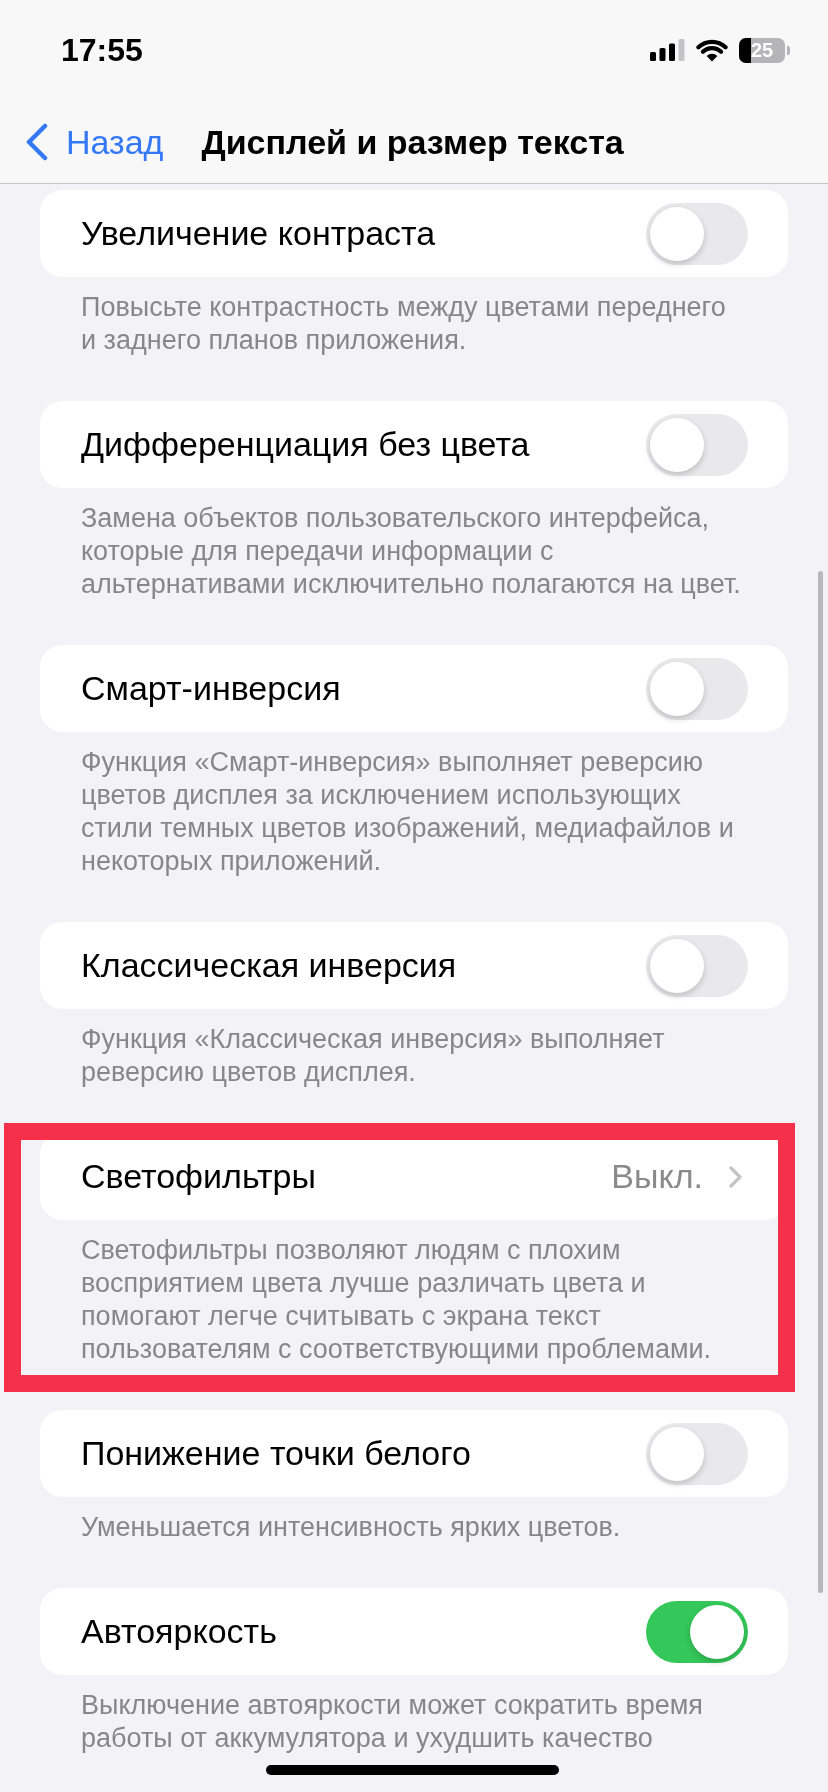 The image size is (828, 1792). Describe the element at coordinates (179, 1631) in the screenshot. I see `row-label: Автояркость` at that location.